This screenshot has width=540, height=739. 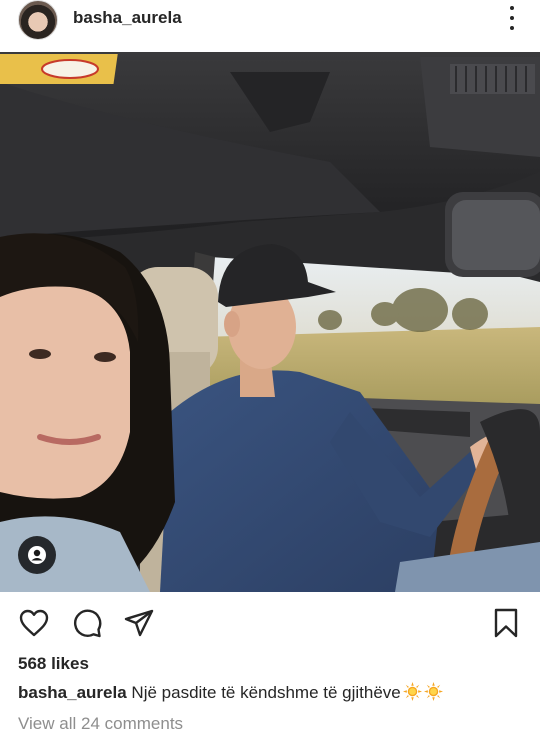 I want to click on comment-button, so click(x=87, y=623).